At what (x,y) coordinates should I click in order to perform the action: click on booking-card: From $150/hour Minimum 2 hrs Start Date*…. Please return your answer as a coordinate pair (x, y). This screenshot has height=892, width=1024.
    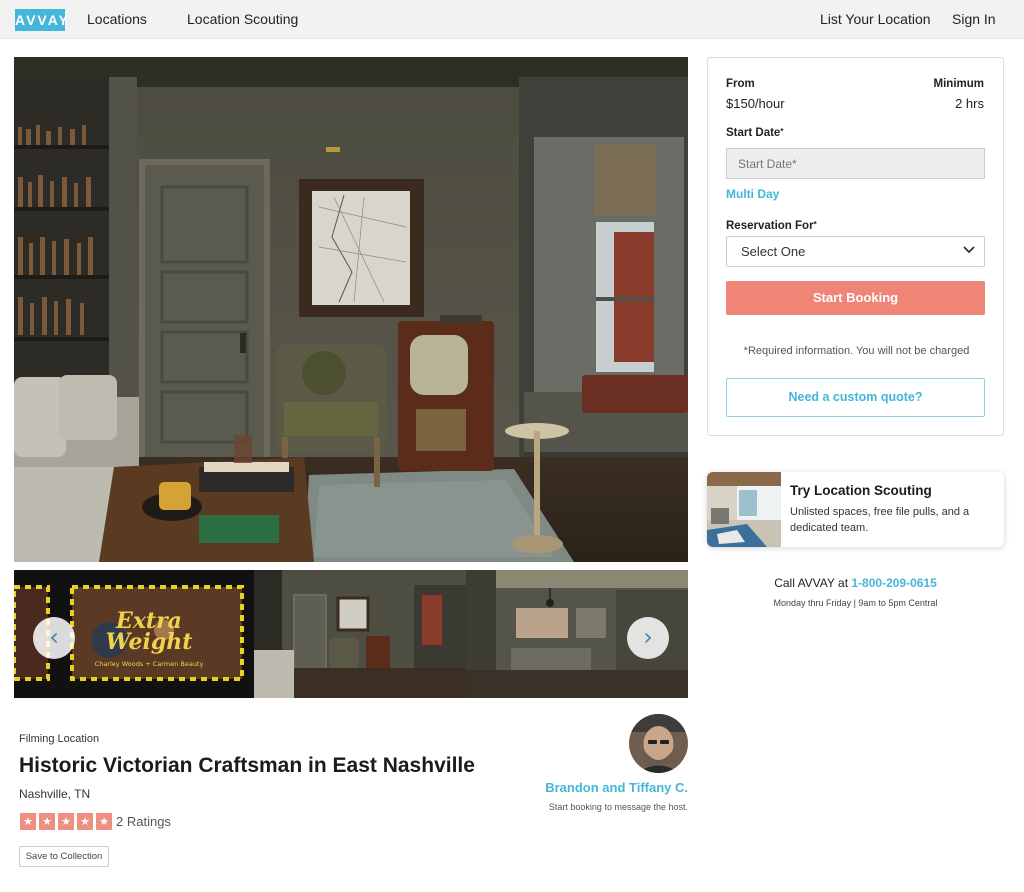
    Looking at the image, I should click on (855, 246).